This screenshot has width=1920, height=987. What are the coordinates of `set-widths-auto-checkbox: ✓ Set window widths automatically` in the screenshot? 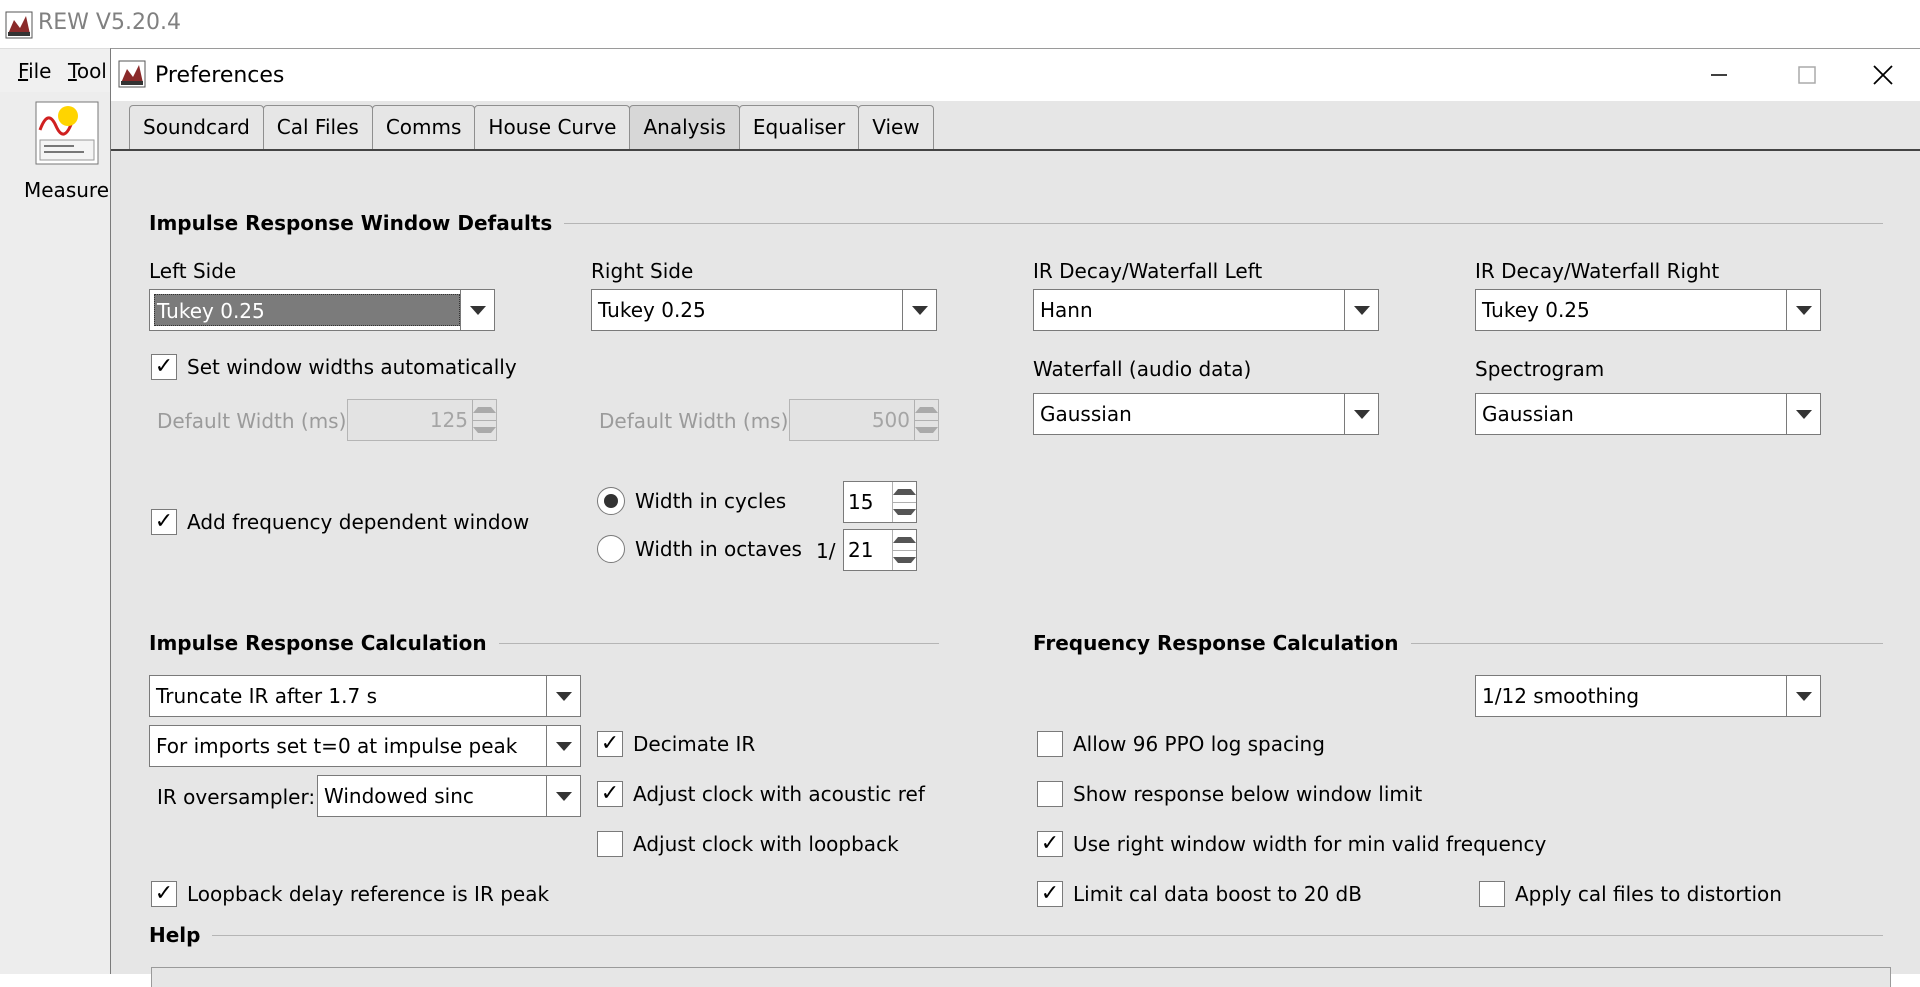 It's located at (334, 367).